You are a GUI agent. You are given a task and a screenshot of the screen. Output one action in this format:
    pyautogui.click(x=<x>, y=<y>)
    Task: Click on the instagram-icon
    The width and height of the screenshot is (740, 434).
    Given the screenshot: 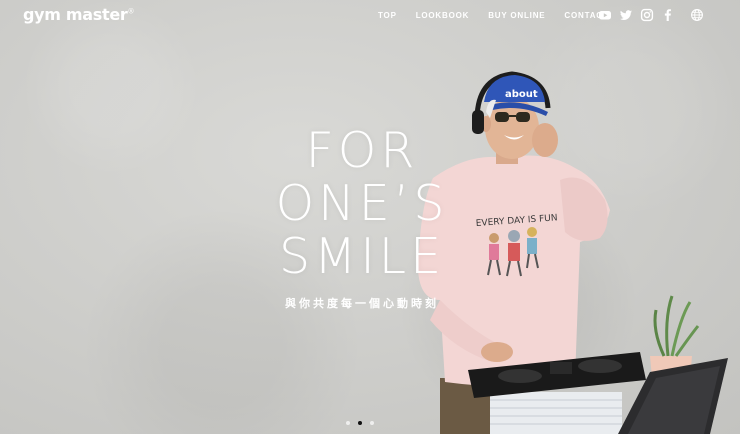 What is the action you would take?
    pyautogui.click(x=647, y=15)
    